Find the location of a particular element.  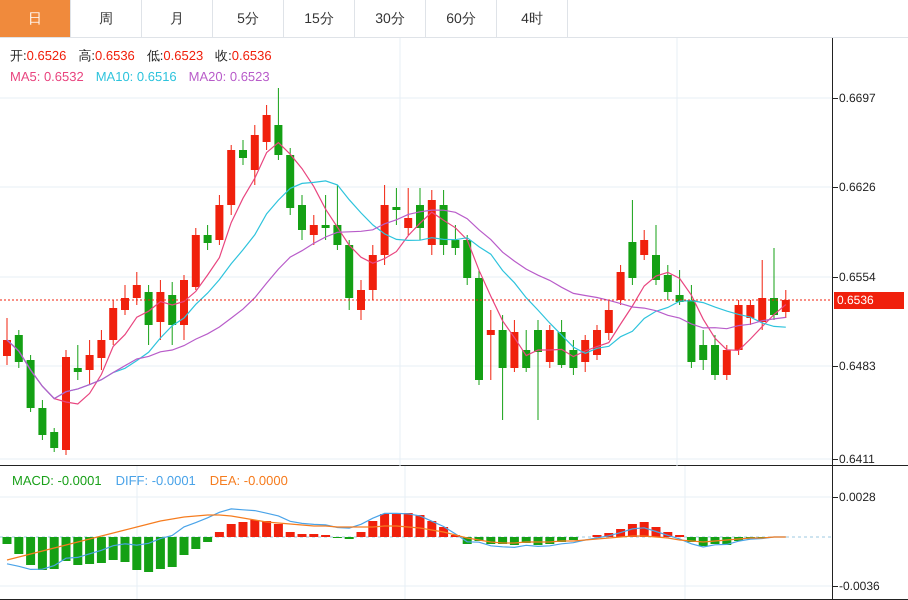

axis-tick-label: -0.0036 is located at coordinates (859, 586).